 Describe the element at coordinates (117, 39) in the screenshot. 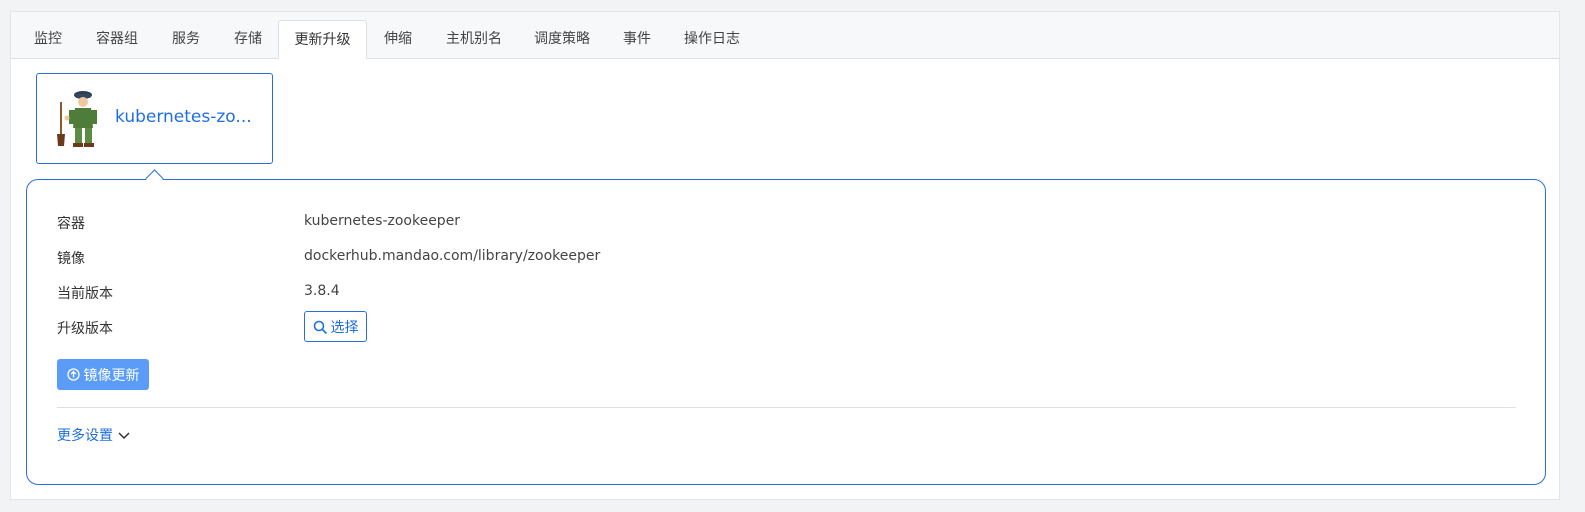

I see `tab-pods: 容器组` at that location.